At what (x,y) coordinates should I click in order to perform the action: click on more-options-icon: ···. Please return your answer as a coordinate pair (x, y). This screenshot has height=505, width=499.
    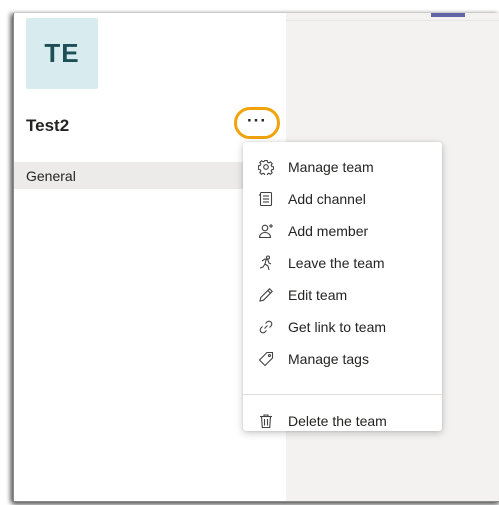
    Looking at the image, I should click on (257, 120).